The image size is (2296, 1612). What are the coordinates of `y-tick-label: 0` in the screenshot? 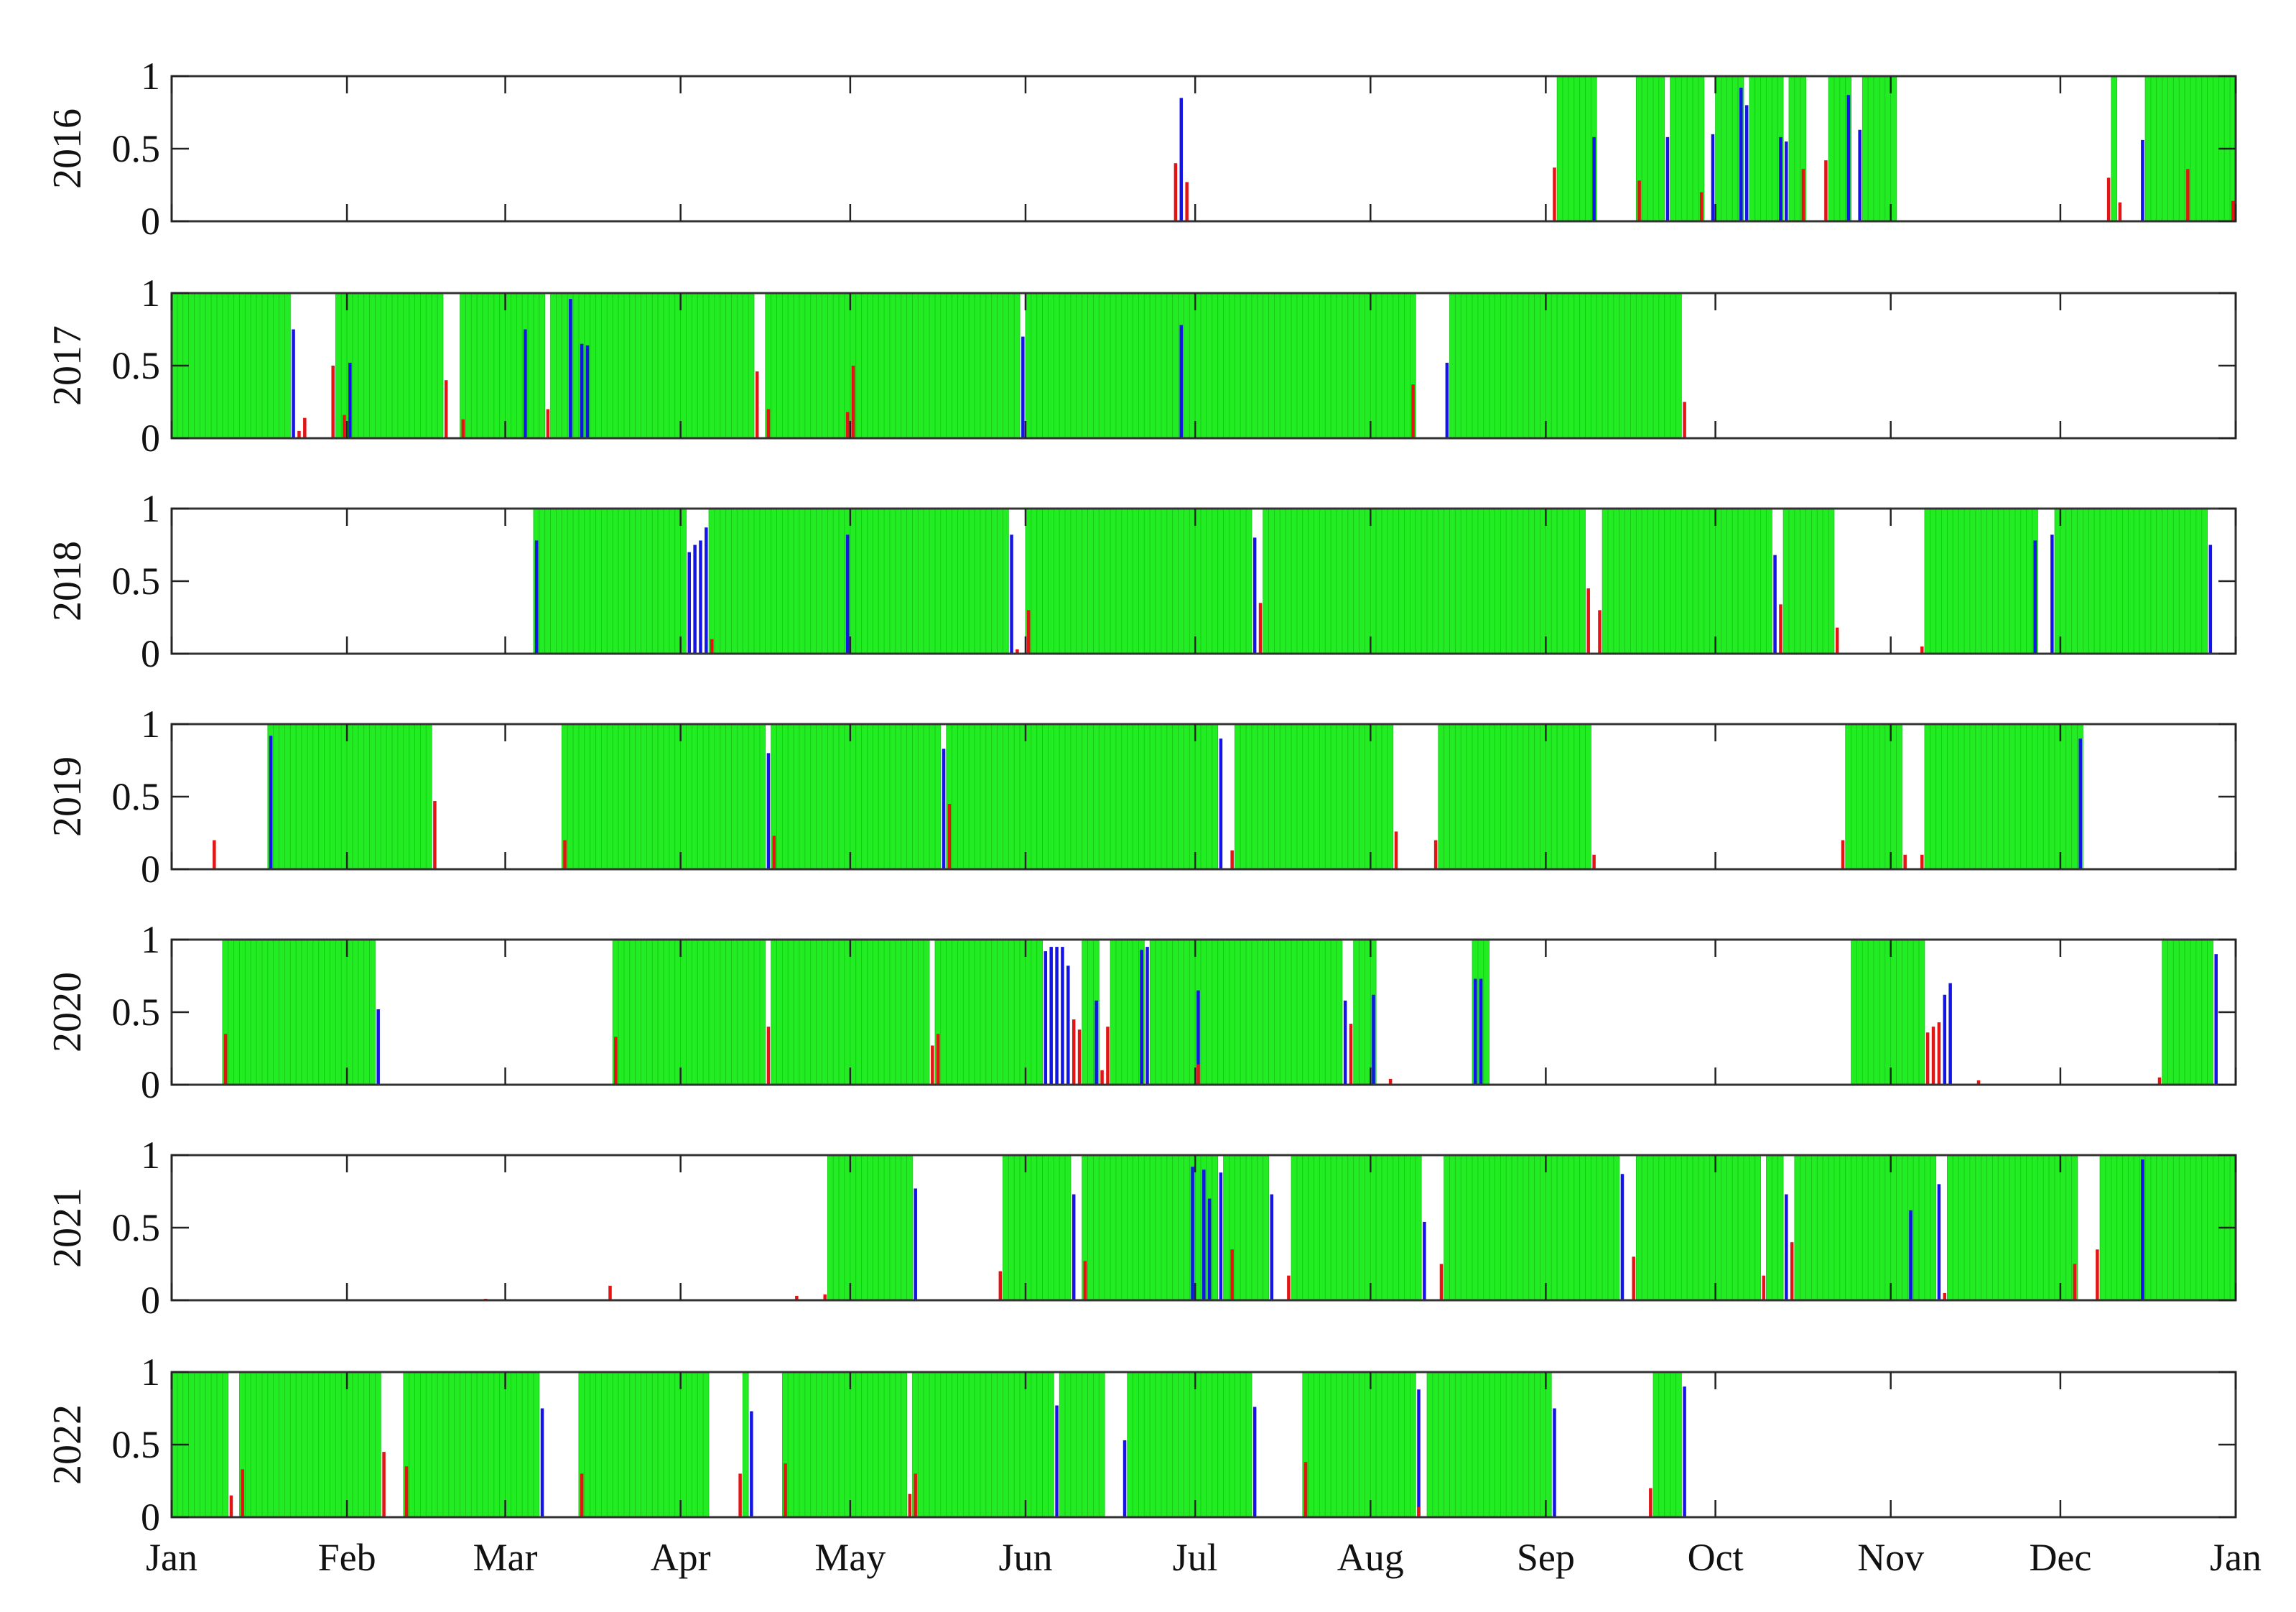 It's located at (150, 653).